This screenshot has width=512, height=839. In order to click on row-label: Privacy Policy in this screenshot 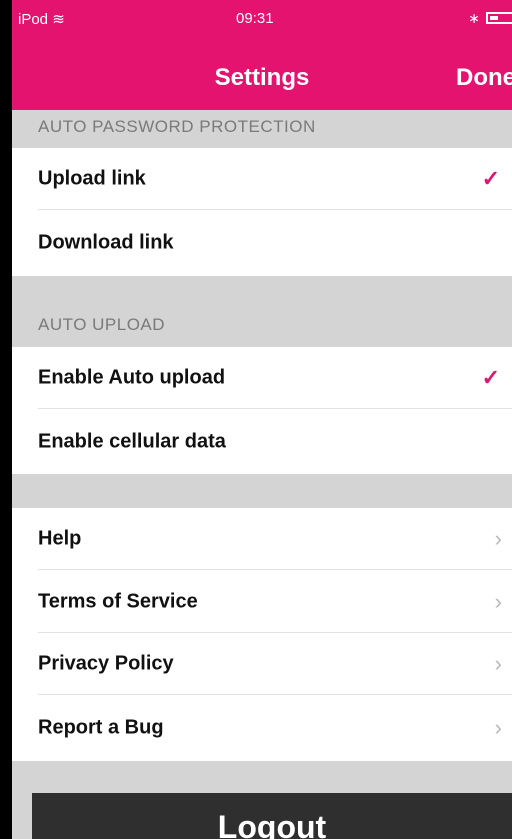, I will do `click(106, 663)`.